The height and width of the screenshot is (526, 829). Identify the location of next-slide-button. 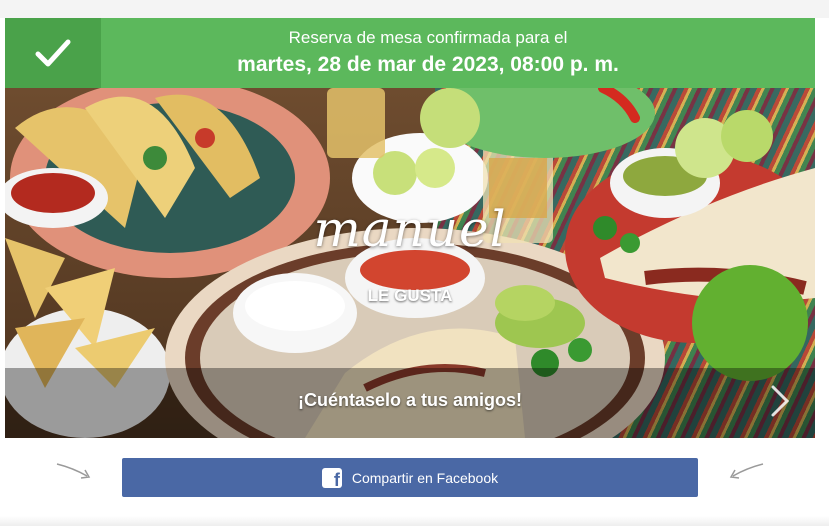
(780, 401).